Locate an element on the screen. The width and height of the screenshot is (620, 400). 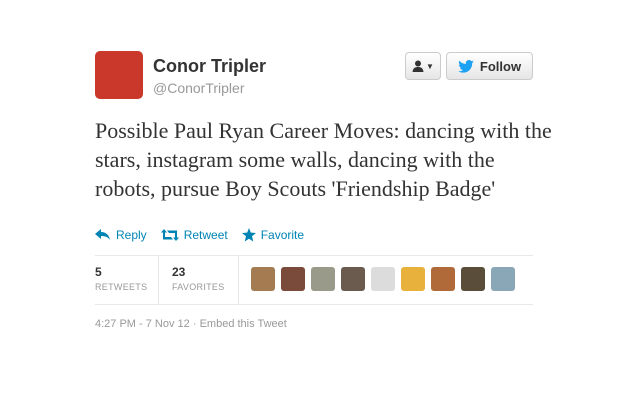
chevron-down-icon: ▼ is located at coordinates (430, 66).